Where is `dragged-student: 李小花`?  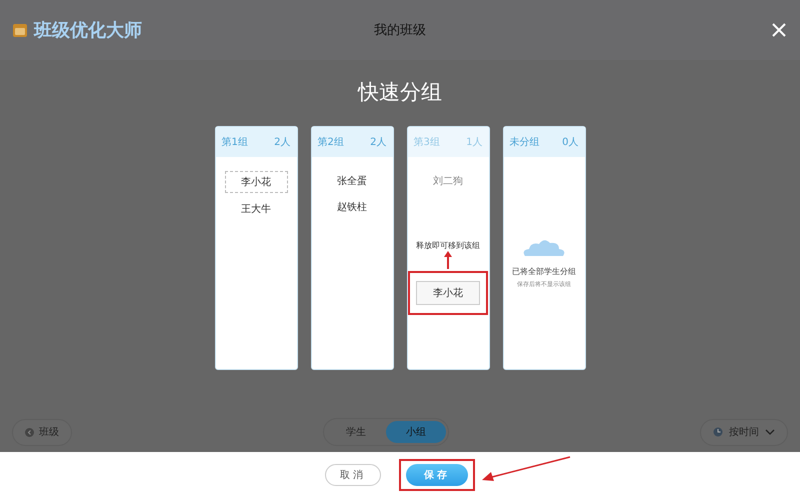
dragged-student: 李小花 is located at coordinates (448, 293).